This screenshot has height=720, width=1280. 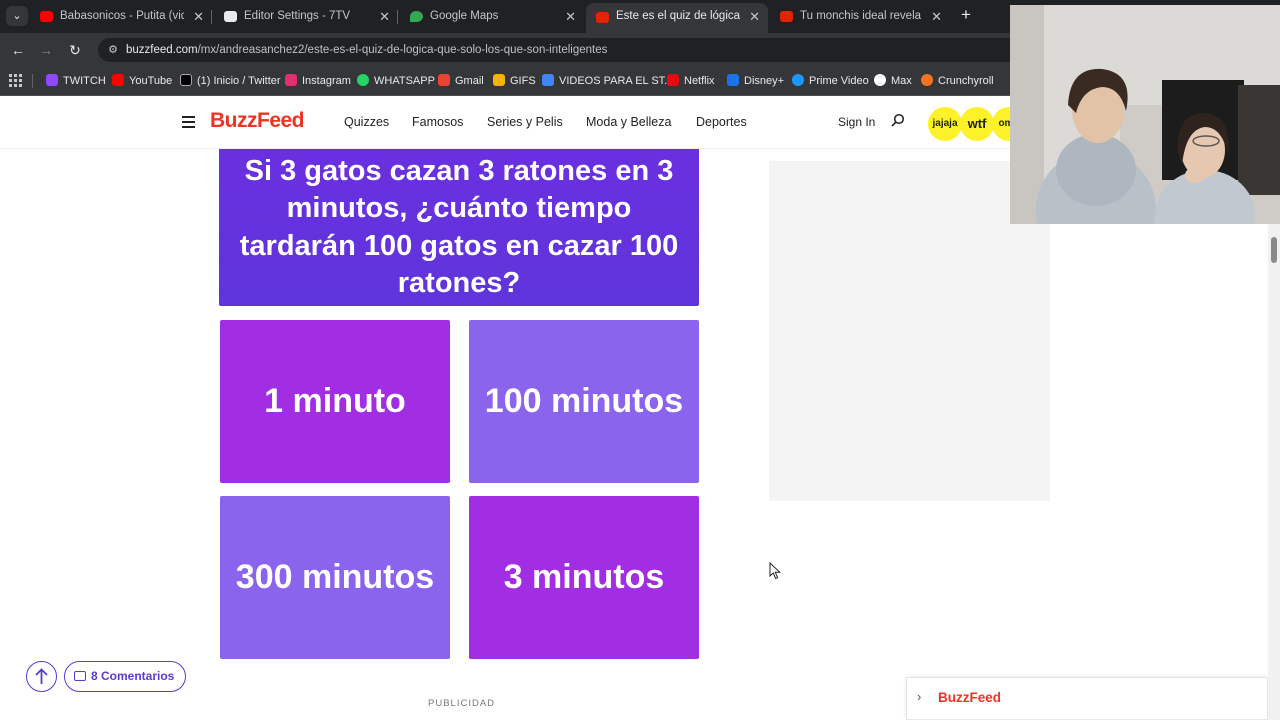 What do you see at coordinates (909, 331) in the screenshot?
I see `ad-placeholder` at bounding box center [909, 331].